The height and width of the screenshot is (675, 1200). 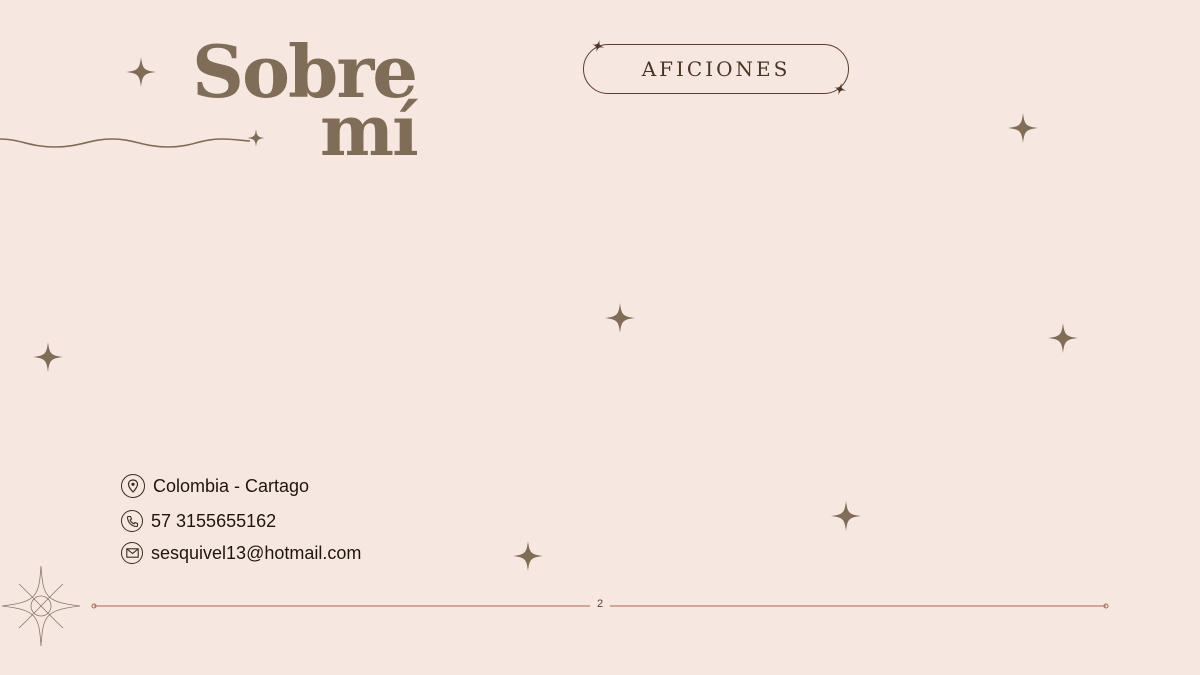 What do you see at coordinates (256, 552) in the screenshot?
I see `contact-email-text: sesquivel13@hotmail.com` at bounding box center [256, 552].